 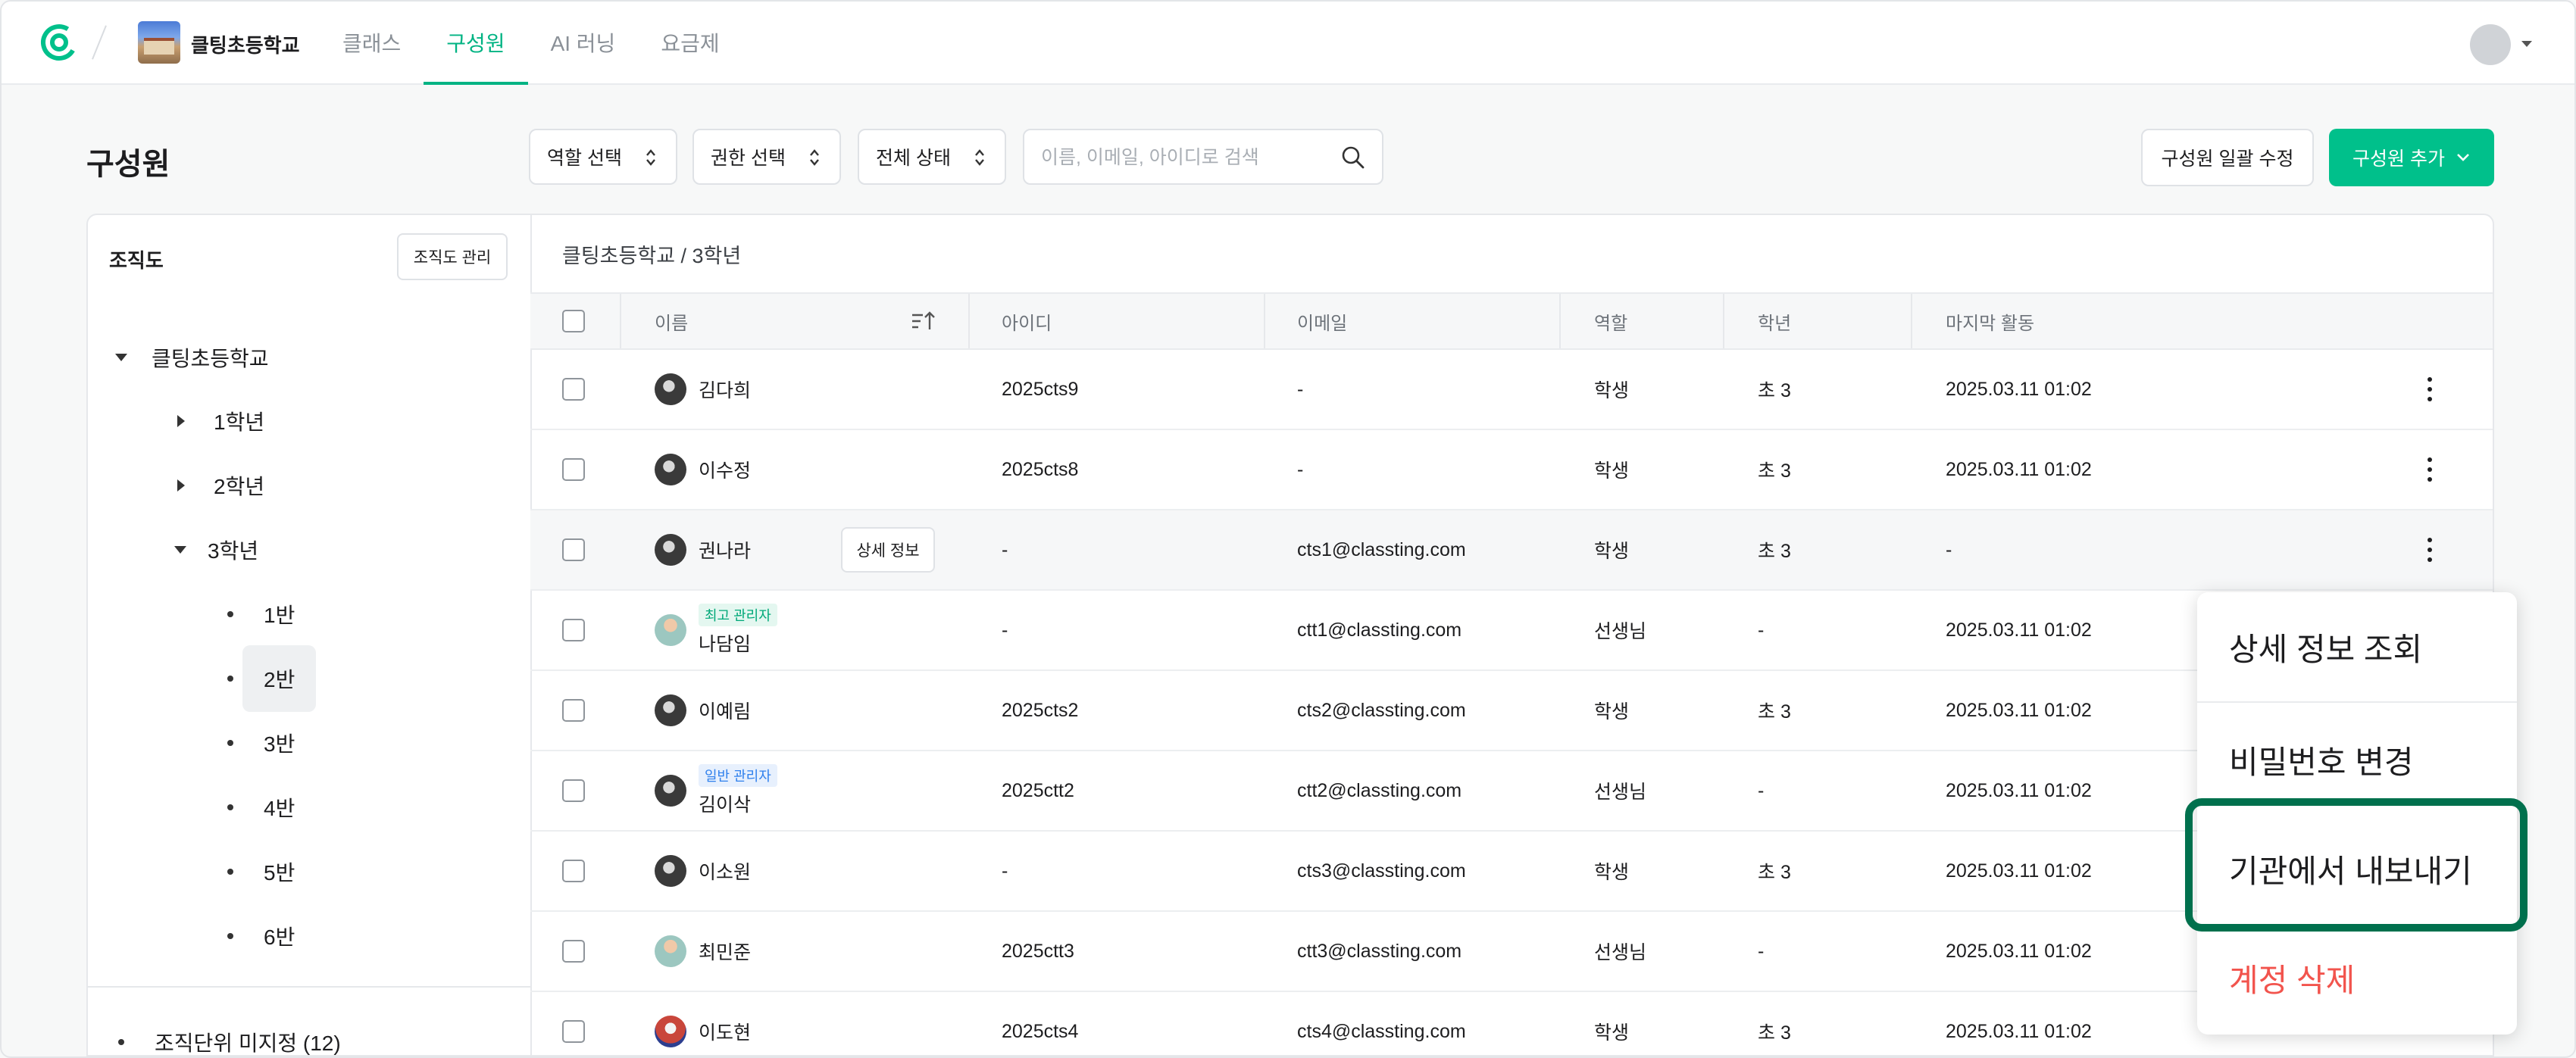 I want to click on table-row: 이수정 2025cts8 - 학생 초 3 2025.03.11 01:02, so click(x=1511, y=470).